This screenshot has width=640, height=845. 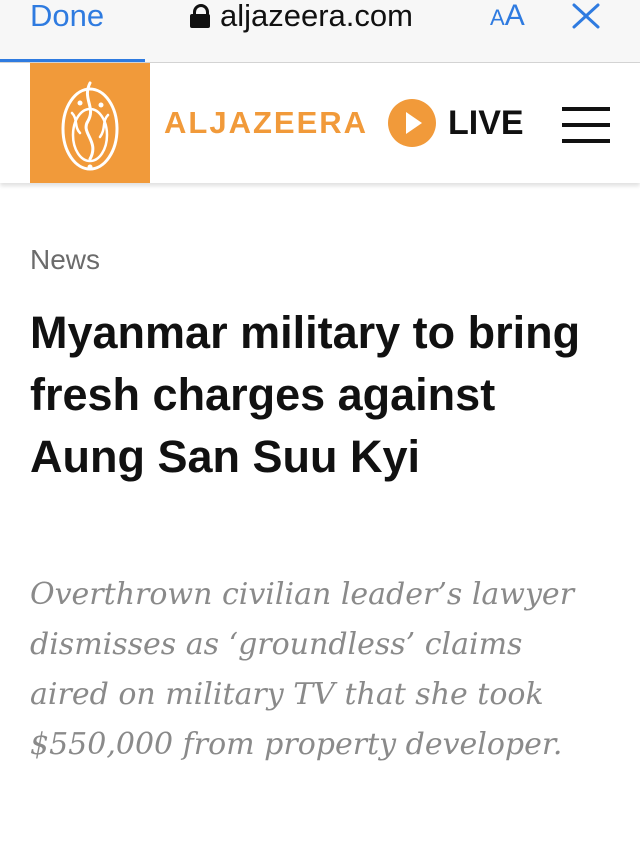 What do you see at coordinates (586, 16) in the screenshot?
I see `close-icon` at bounding box center [586, 16].